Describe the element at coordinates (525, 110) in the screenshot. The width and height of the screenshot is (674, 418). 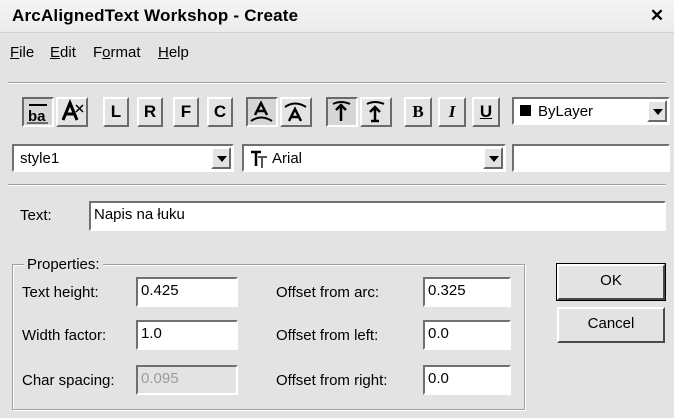
I see `color-swatch` at that location.